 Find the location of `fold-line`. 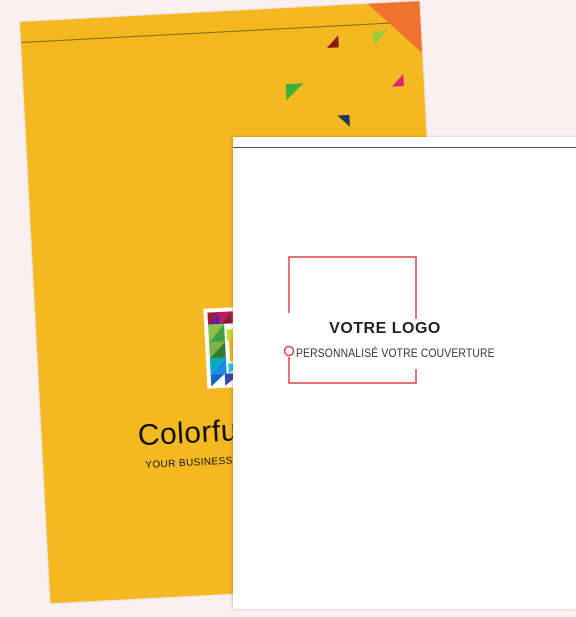

fold-line is located at coordinates (221, 32).